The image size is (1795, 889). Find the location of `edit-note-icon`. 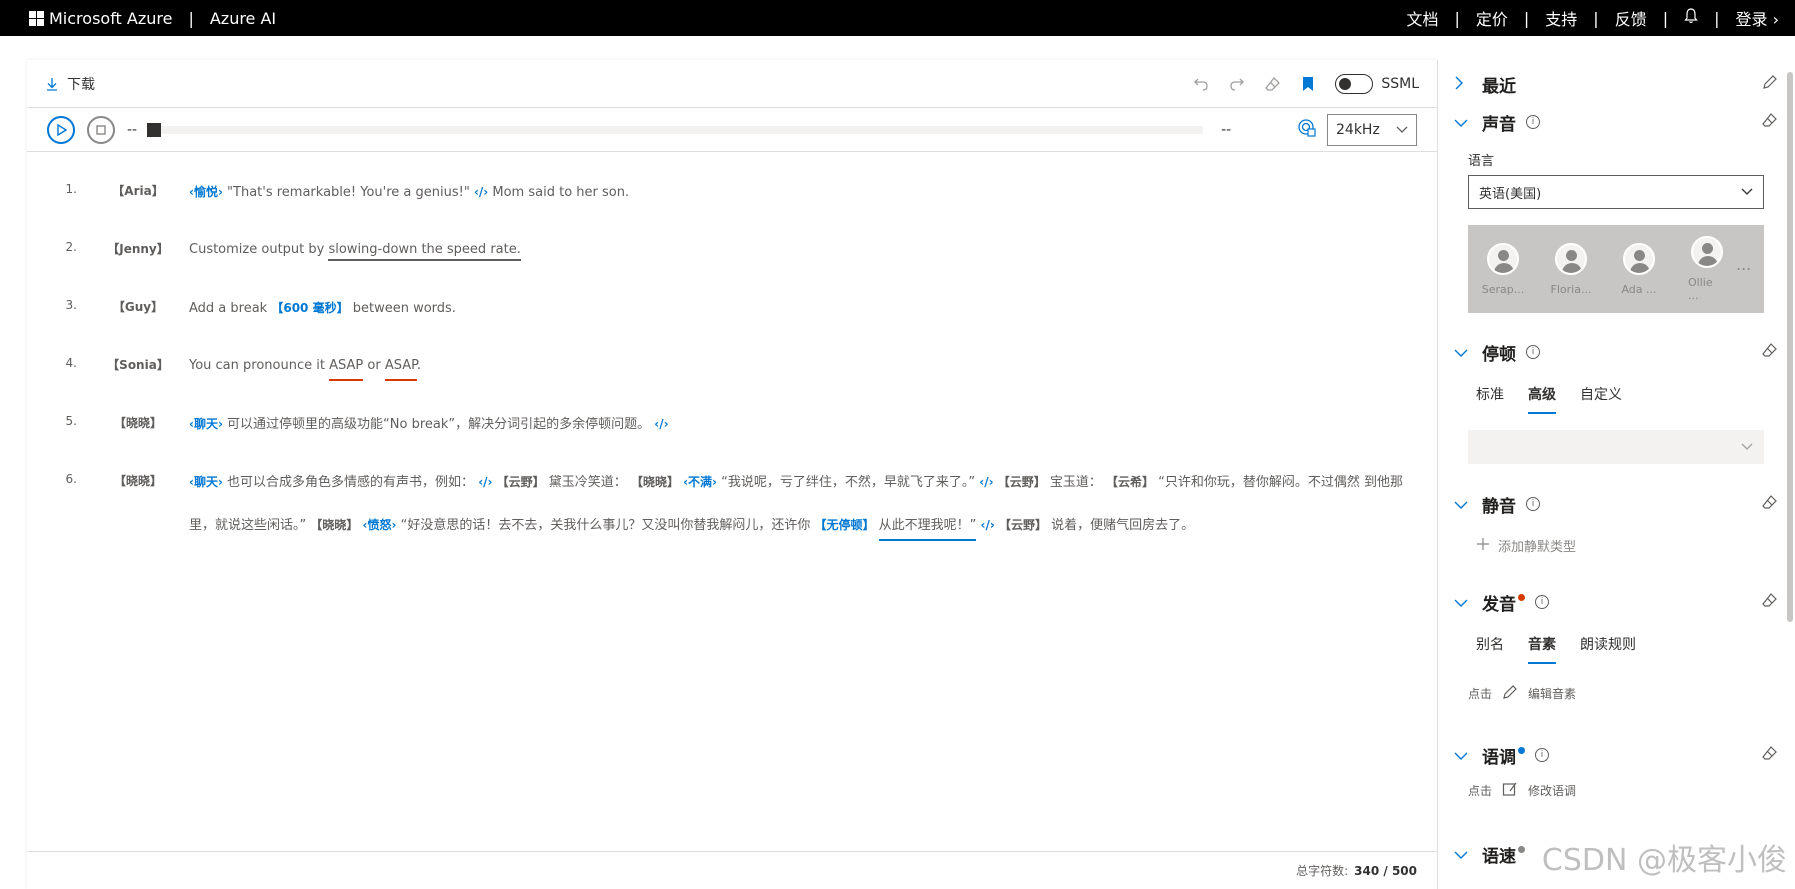

edit-note-icon is located at coordinates (1510, 790).